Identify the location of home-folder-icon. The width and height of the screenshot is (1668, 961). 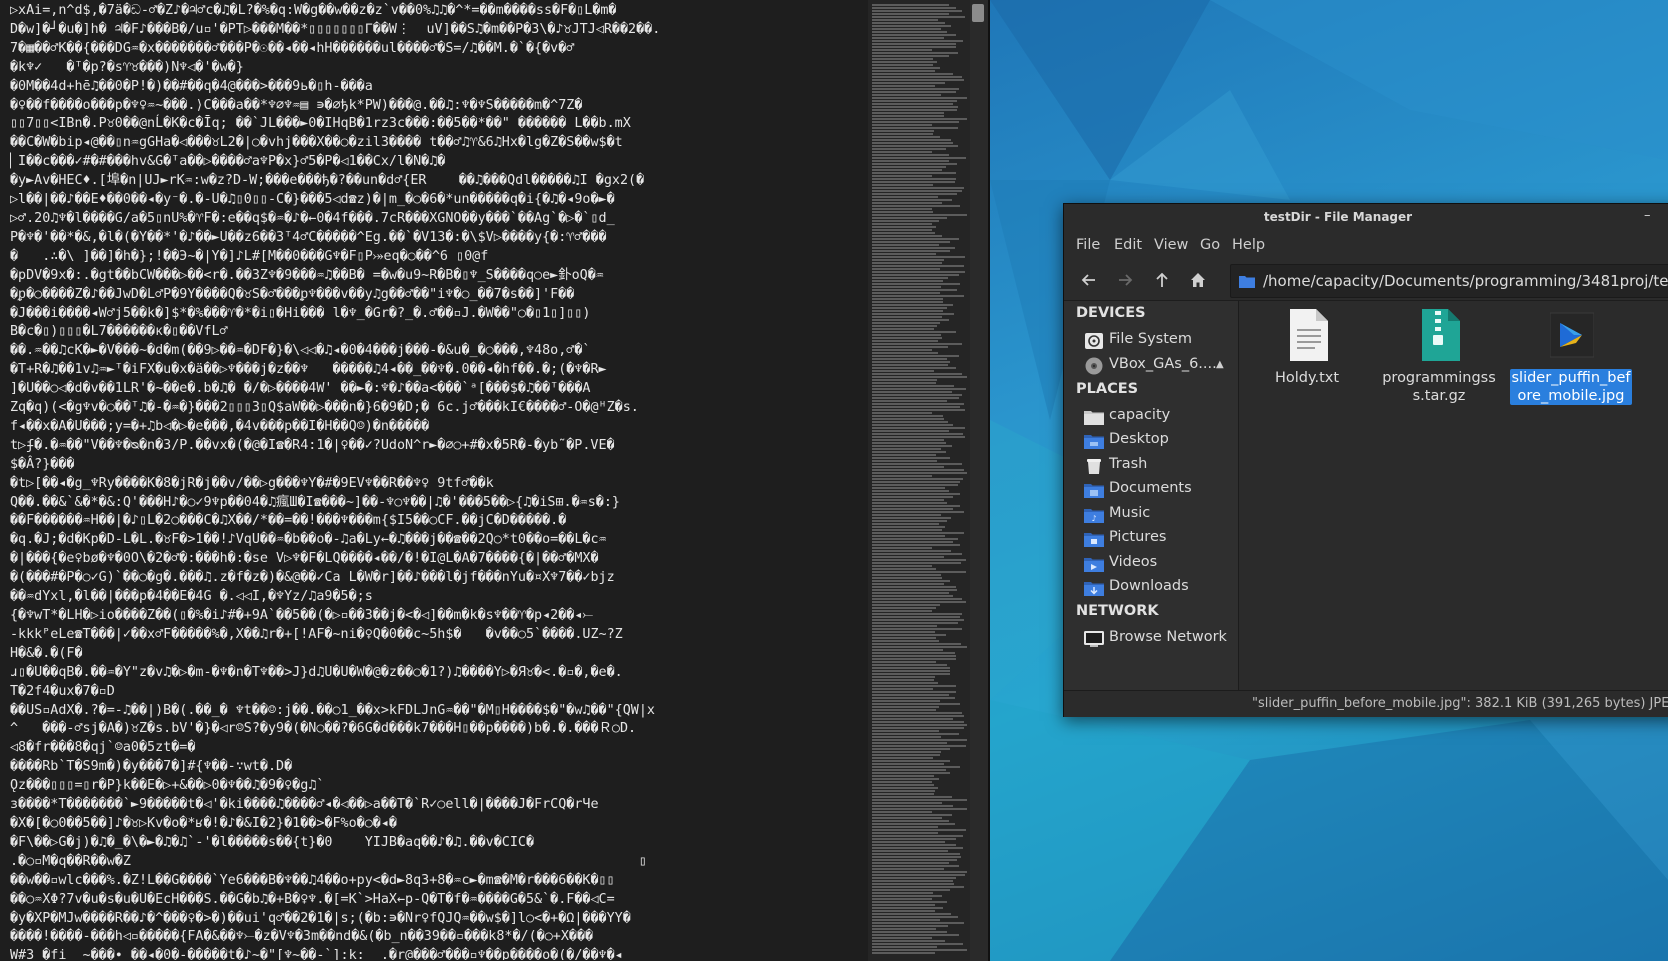
(1094, 418).